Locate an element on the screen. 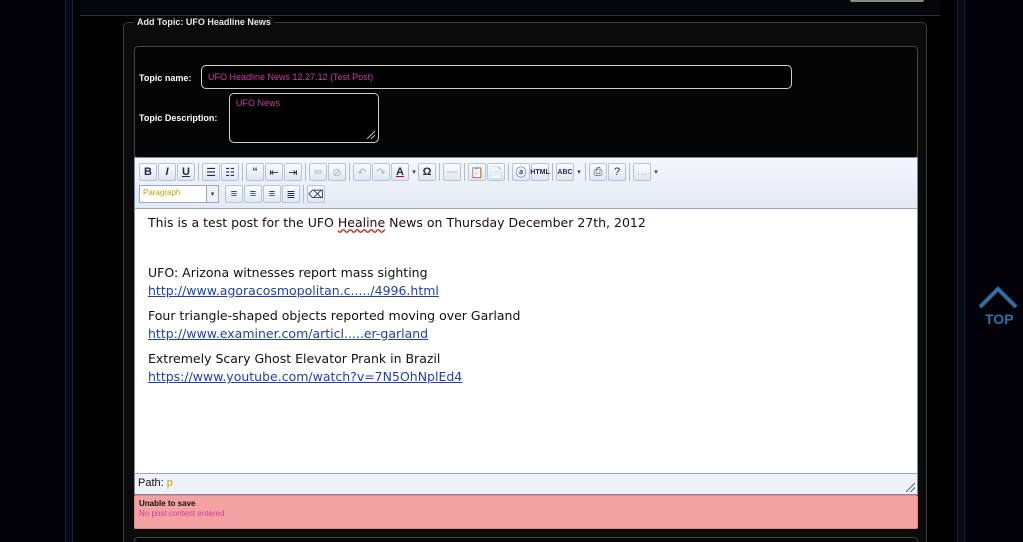  error-message: No post content entered is located at coordinates (182, 513).